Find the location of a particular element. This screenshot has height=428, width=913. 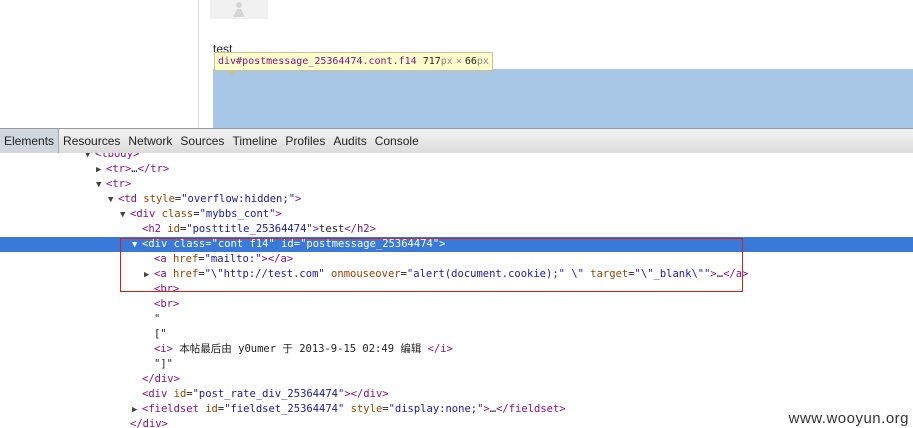

avatar-placeholder-icon is located at coordinates (239, 9).